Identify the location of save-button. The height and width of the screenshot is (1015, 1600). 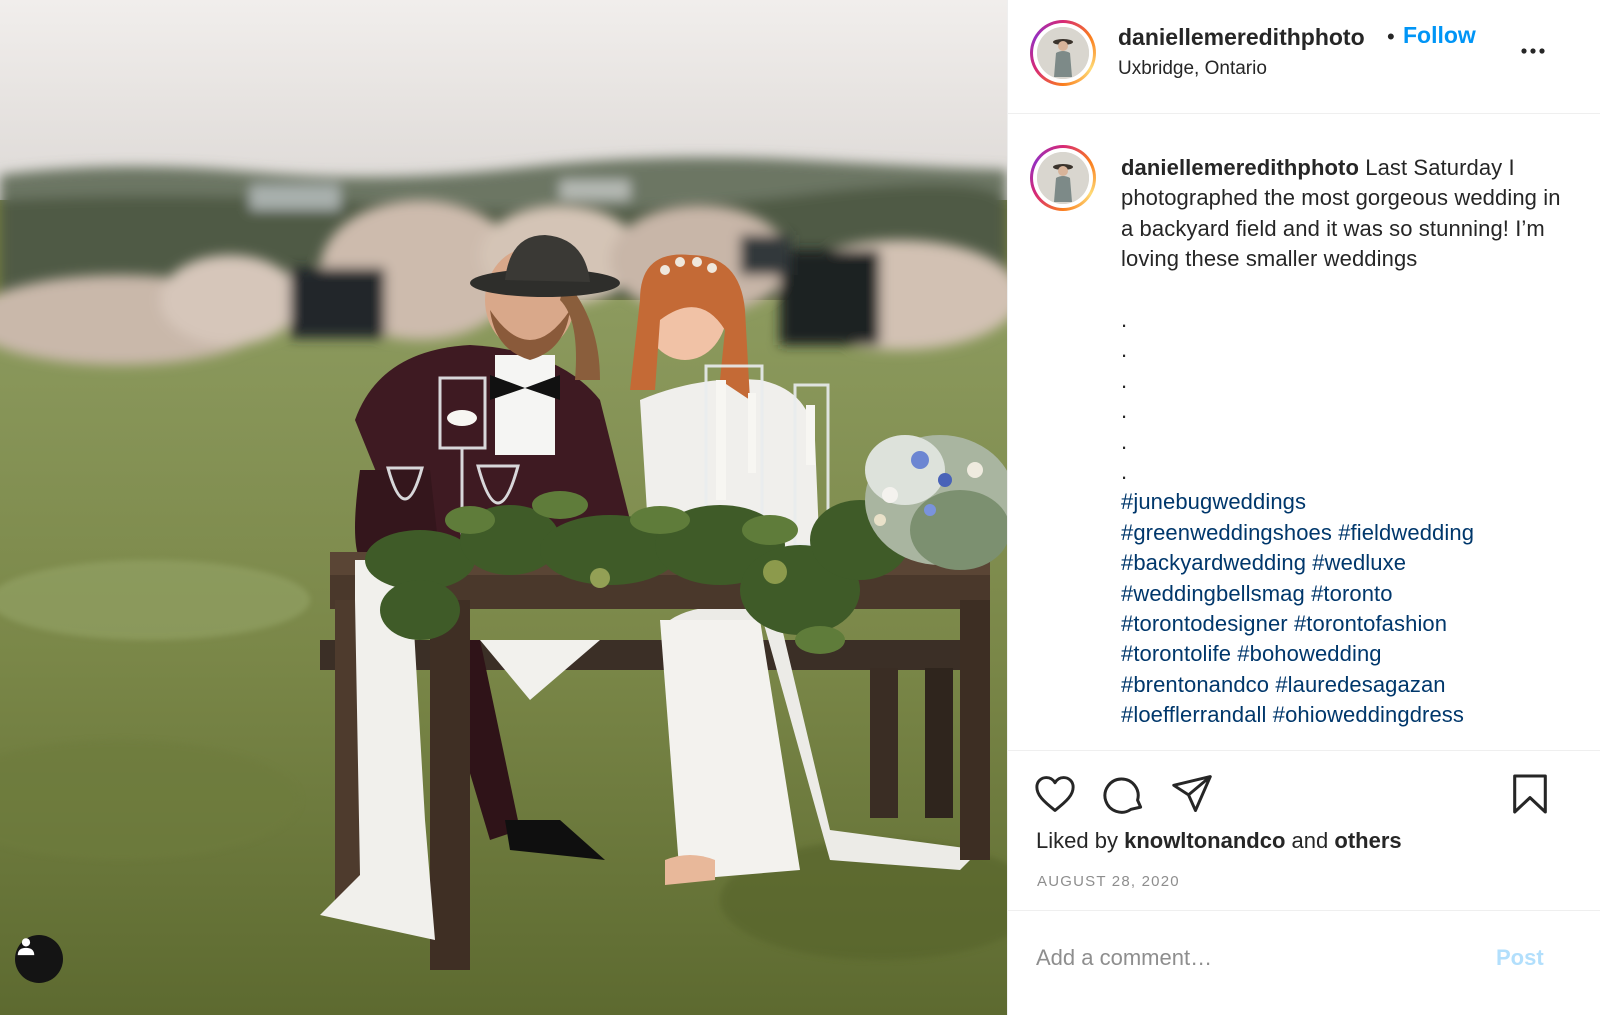
(1530, 794).